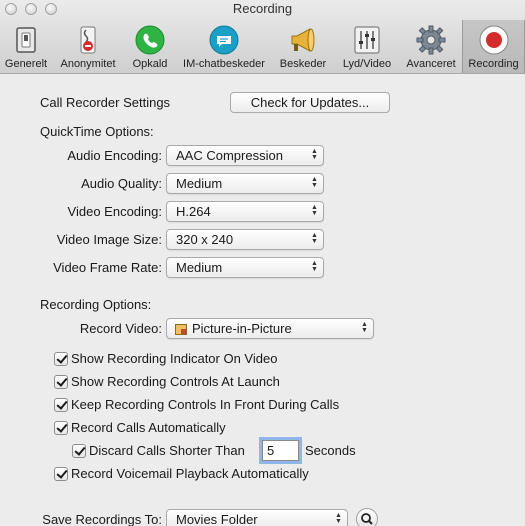  Describe the element at coordinates (167, 450) in the screenshot. I see `discard-short-calls-label: Discard Calls Shorter Than` at that location.